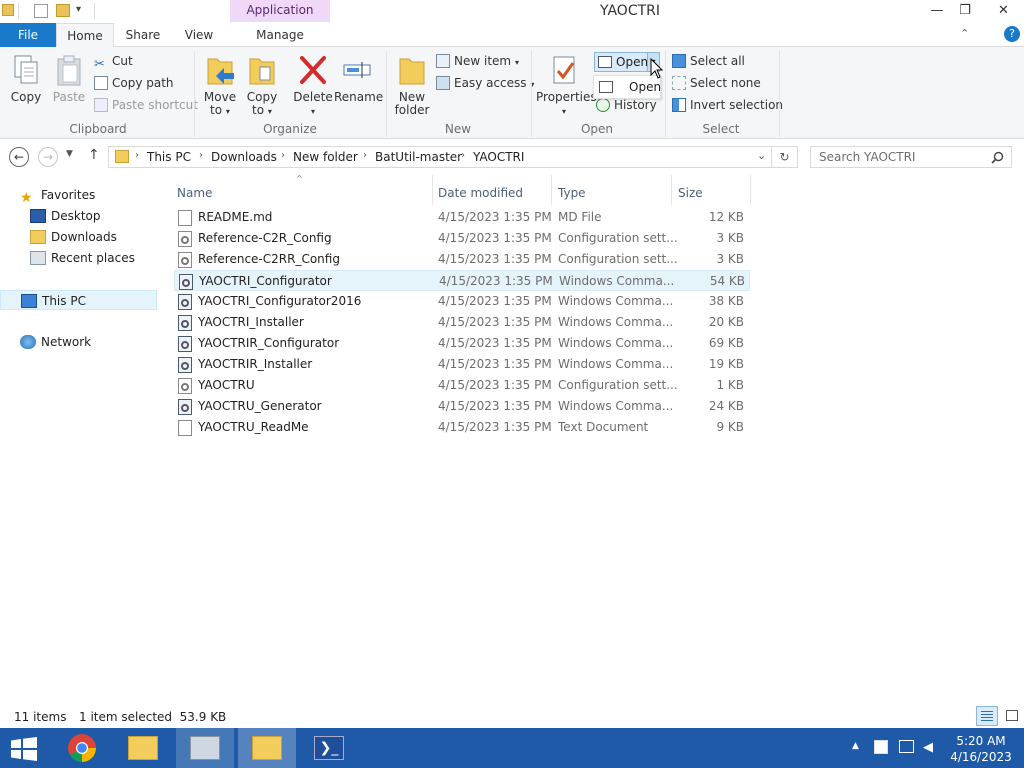  What do you see at coordinates (412, 97) in the screenshot?
I see `new-folder-label: New` at bounding box center [412, 97].